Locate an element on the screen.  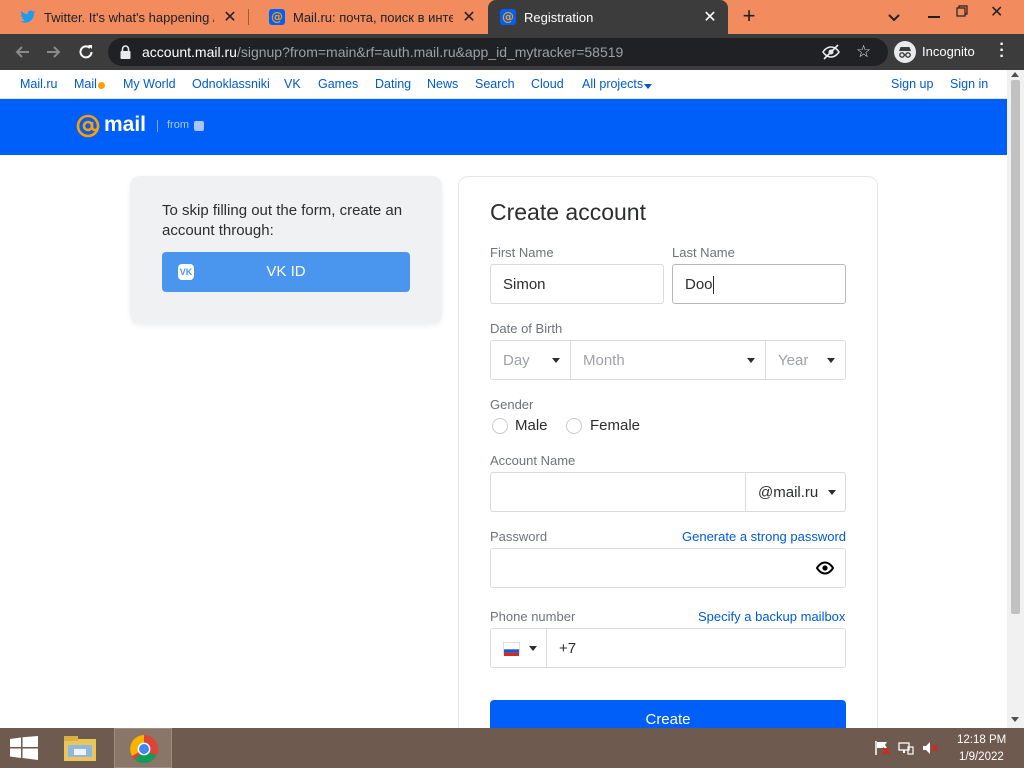
new-tab-plus-icon: + is located at coordinates (749, 16).